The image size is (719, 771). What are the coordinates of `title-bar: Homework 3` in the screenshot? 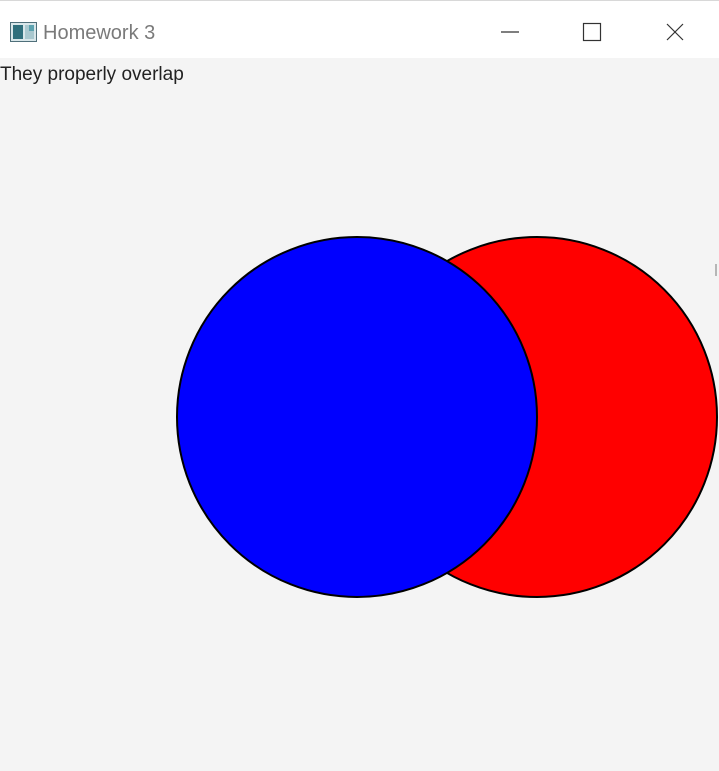 It's located at (359, 29).